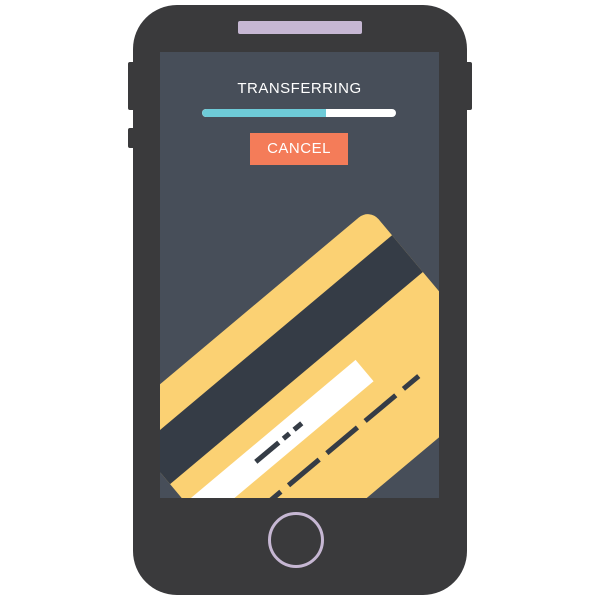 Image resolution: width=600 pixels, height=600 pixels. I want to click on speaker-grille, so click(300, 27).